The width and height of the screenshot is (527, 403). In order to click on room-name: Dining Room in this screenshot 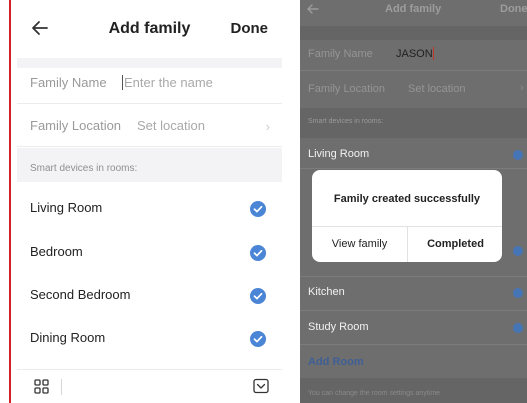, I will do `click(68, 337)`.